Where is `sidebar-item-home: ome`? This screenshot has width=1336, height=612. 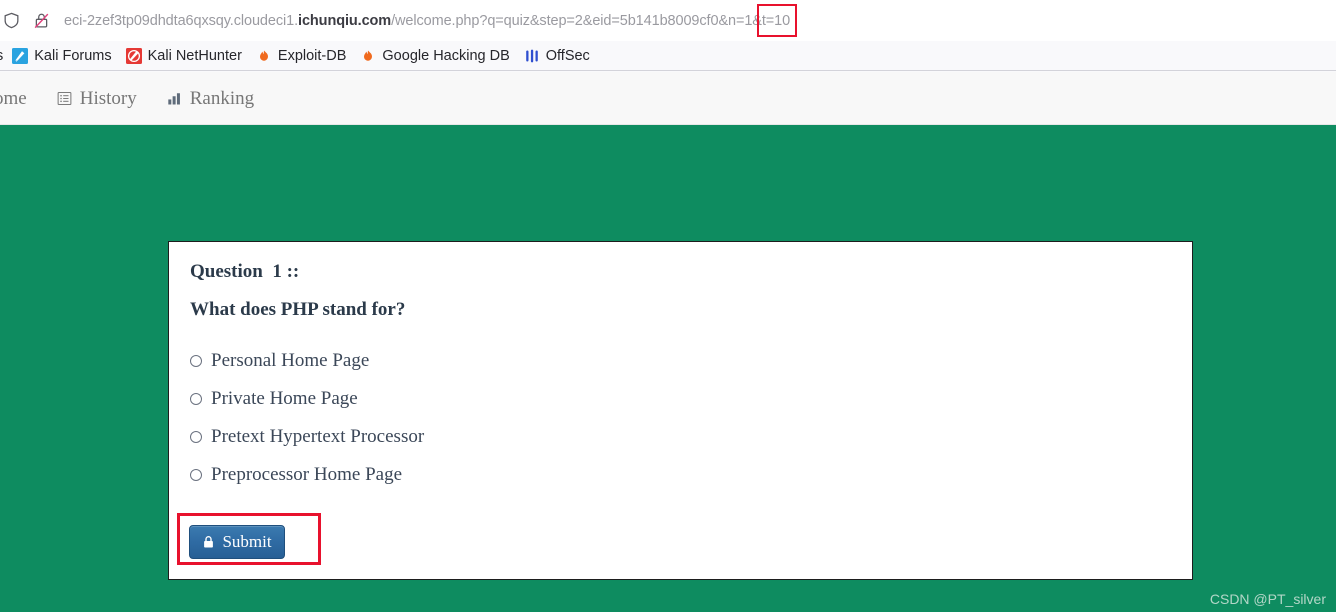 sidebar-item-home: ome is located at coordinates (21, 98).